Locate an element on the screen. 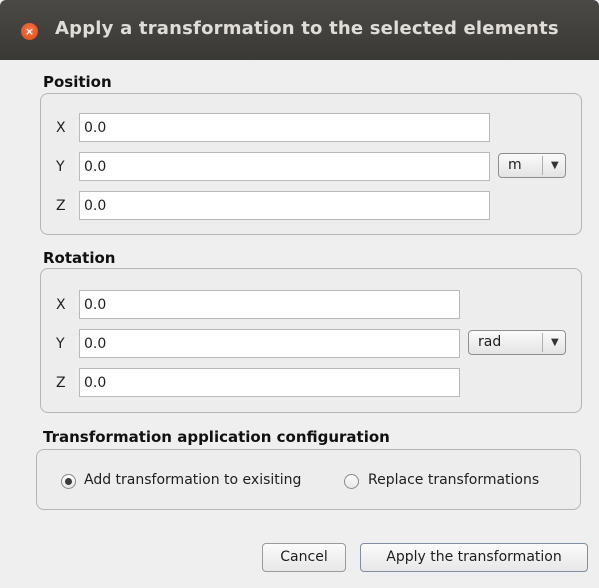  position-x-input is located at coordinates (284, 127).